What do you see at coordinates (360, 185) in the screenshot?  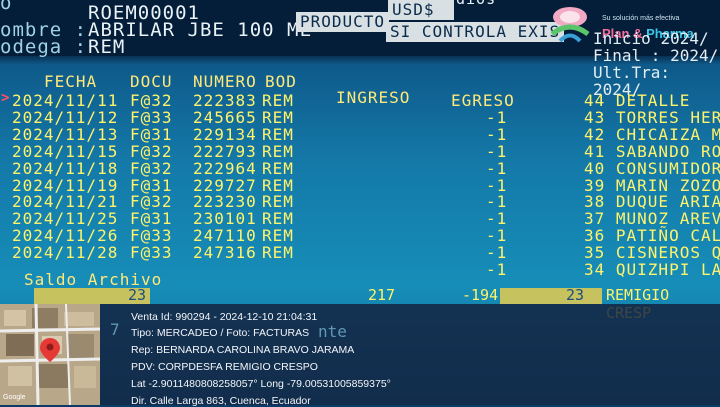 I see `table-row: 2024/11/19F@31229727REM-139 MARIN ZOZORA` at bounding box center [360, 185].